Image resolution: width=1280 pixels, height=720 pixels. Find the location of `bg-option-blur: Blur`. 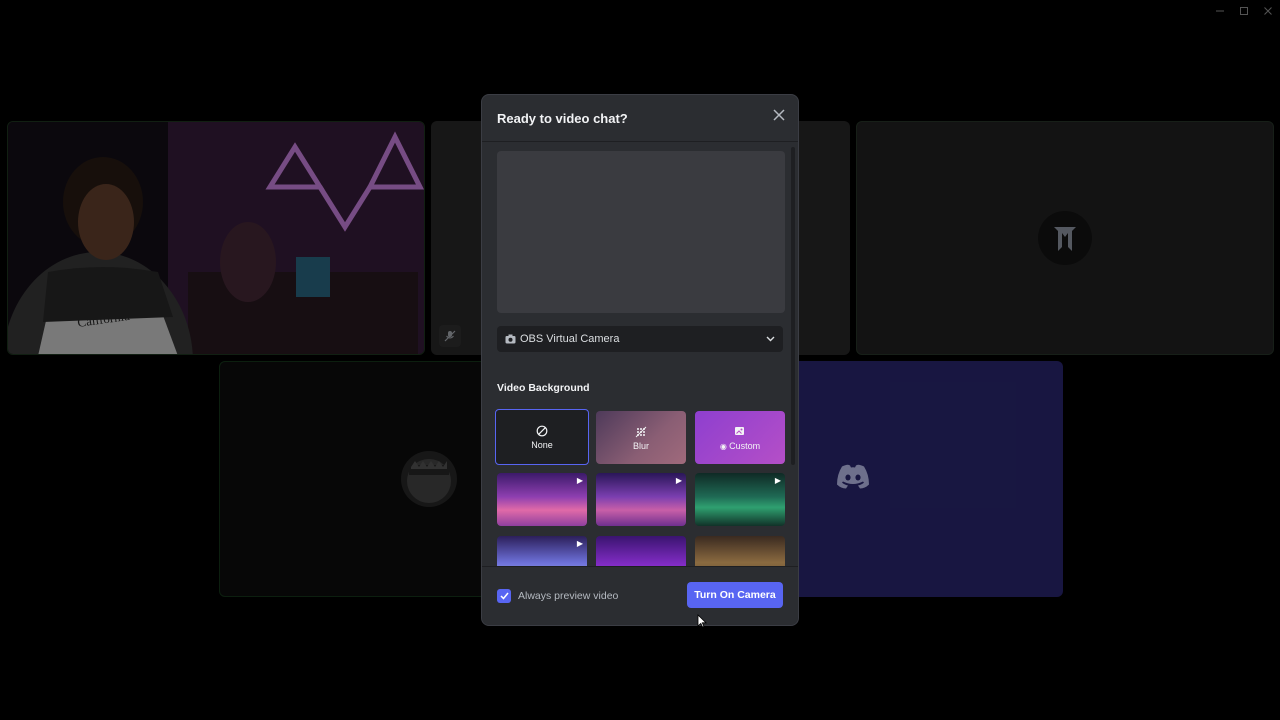

bg-option-blur: Blur is located at coordinates (641, 437).